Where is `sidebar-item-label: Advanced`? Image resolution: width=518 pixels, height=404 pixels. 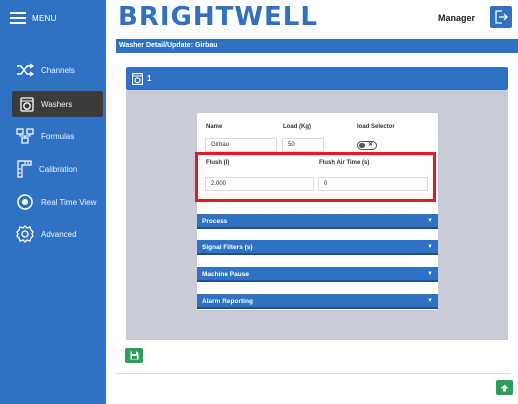
sidebar-item-label: Advanced is located at coordinates (59, 234).